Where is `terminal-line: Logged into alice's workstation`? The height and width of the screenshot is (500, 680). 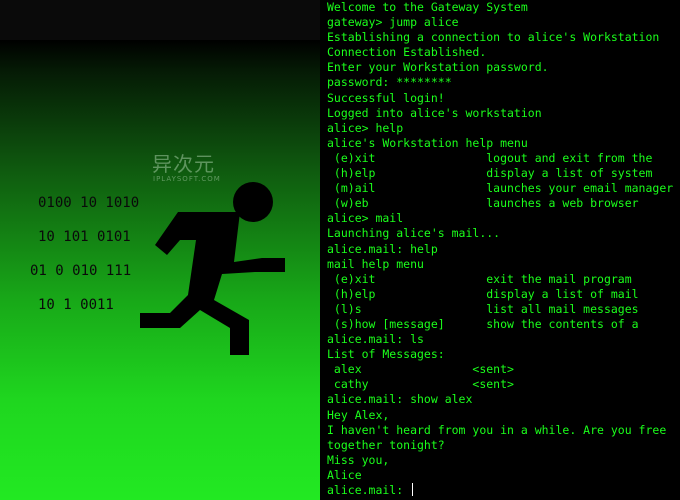 terminal-line: Logged into alice's workstation is located at coordinates (434, 112).